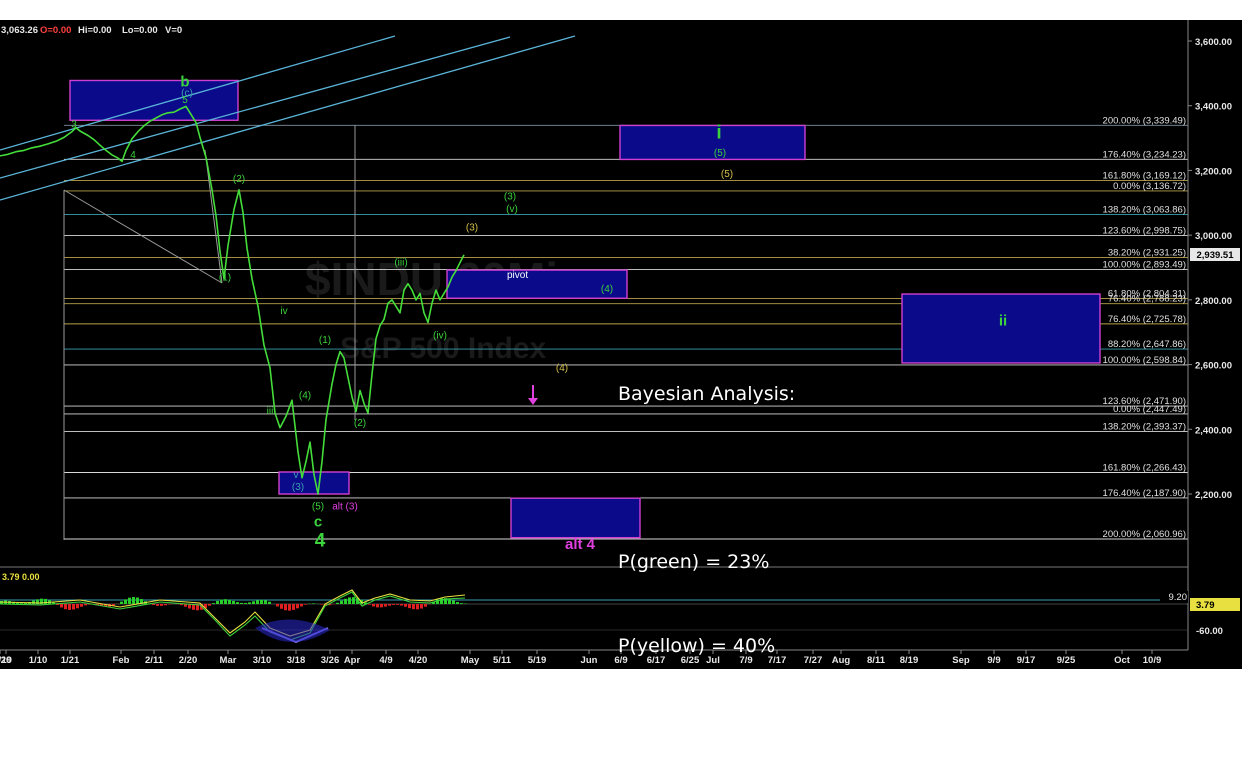  Describe the element at coordinates (502, 660) in the screenshot. I see `x-tick-label: 5/11` at that location.